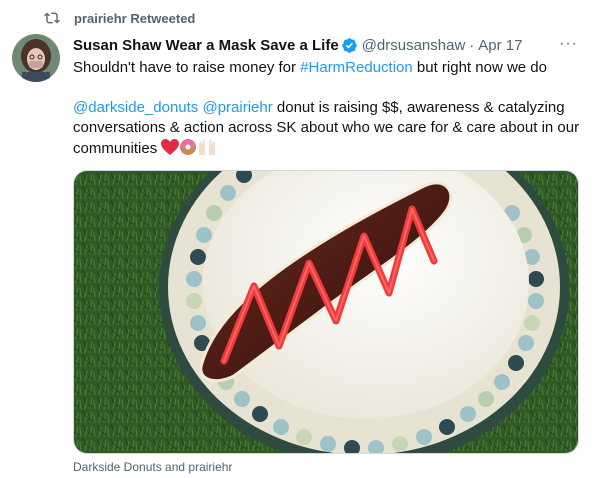  What do you see at coordinates (206, 45) in the screenshot?
I see `display-name: Susan Shaw Wear a Mask Save a Life` at bounding box center [206, 45].